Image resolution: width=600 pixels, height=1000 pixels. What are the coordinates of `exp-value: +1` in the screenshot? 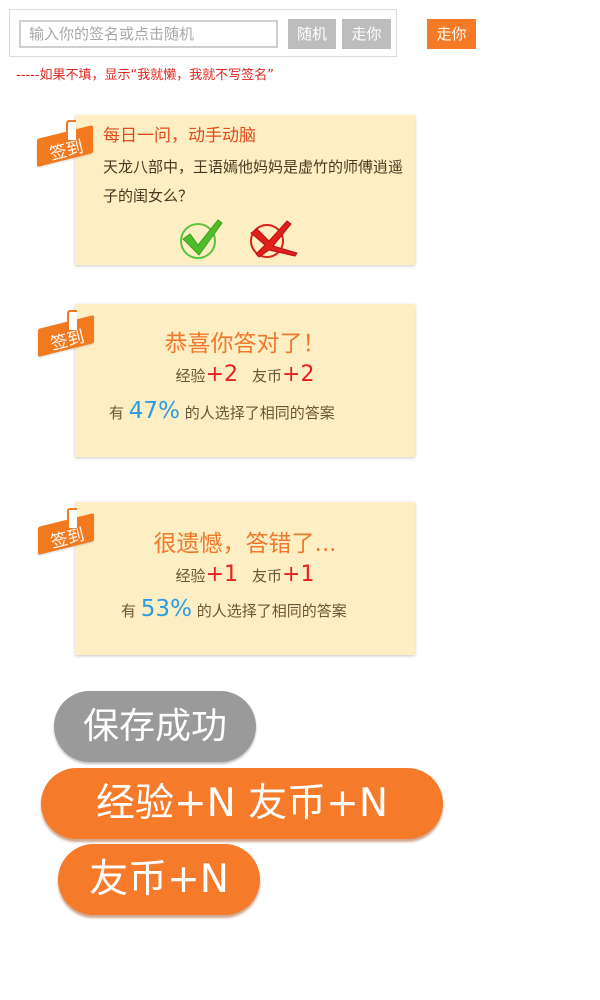 It's located at (221, 574).